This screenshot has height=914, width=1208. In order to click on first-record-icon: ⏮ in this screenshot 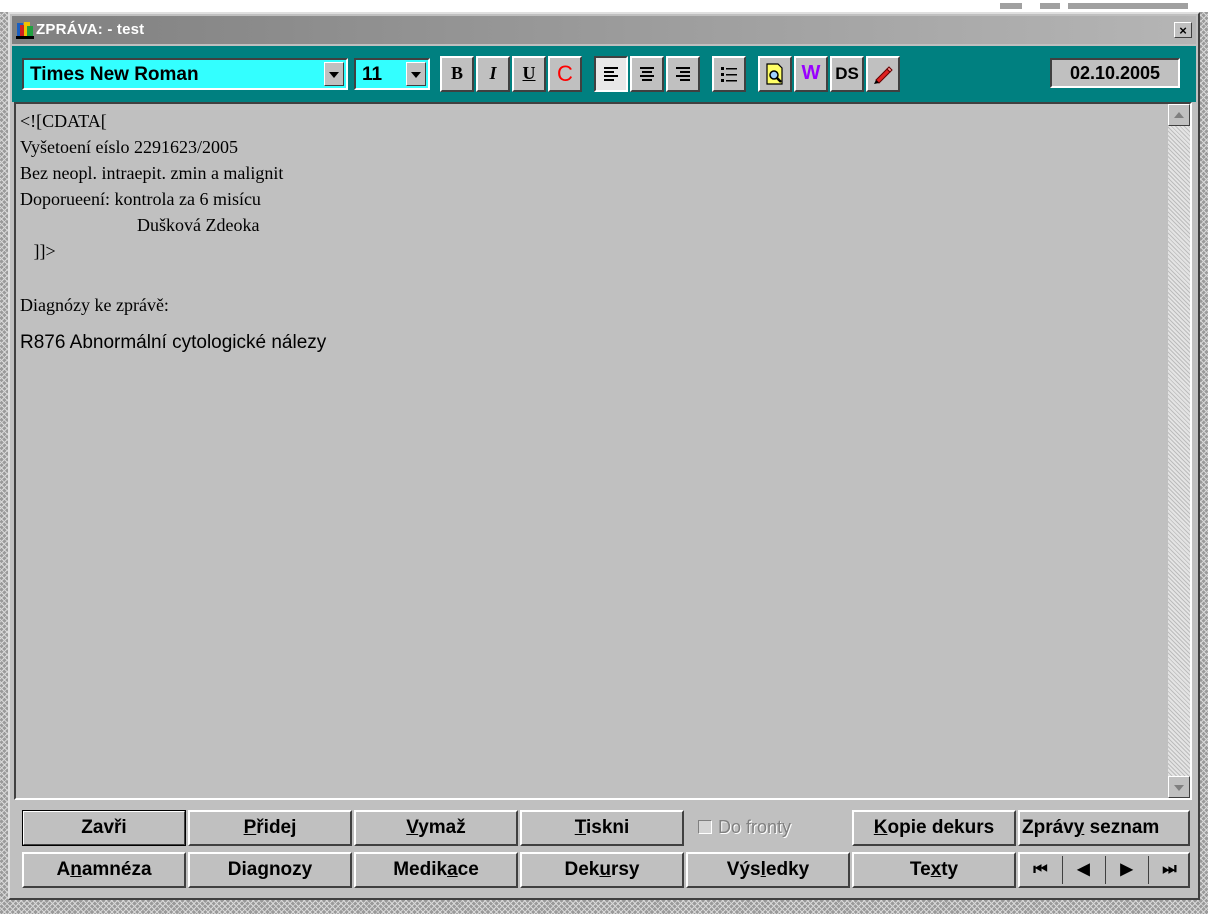, I will do `click(1040, 870)`.